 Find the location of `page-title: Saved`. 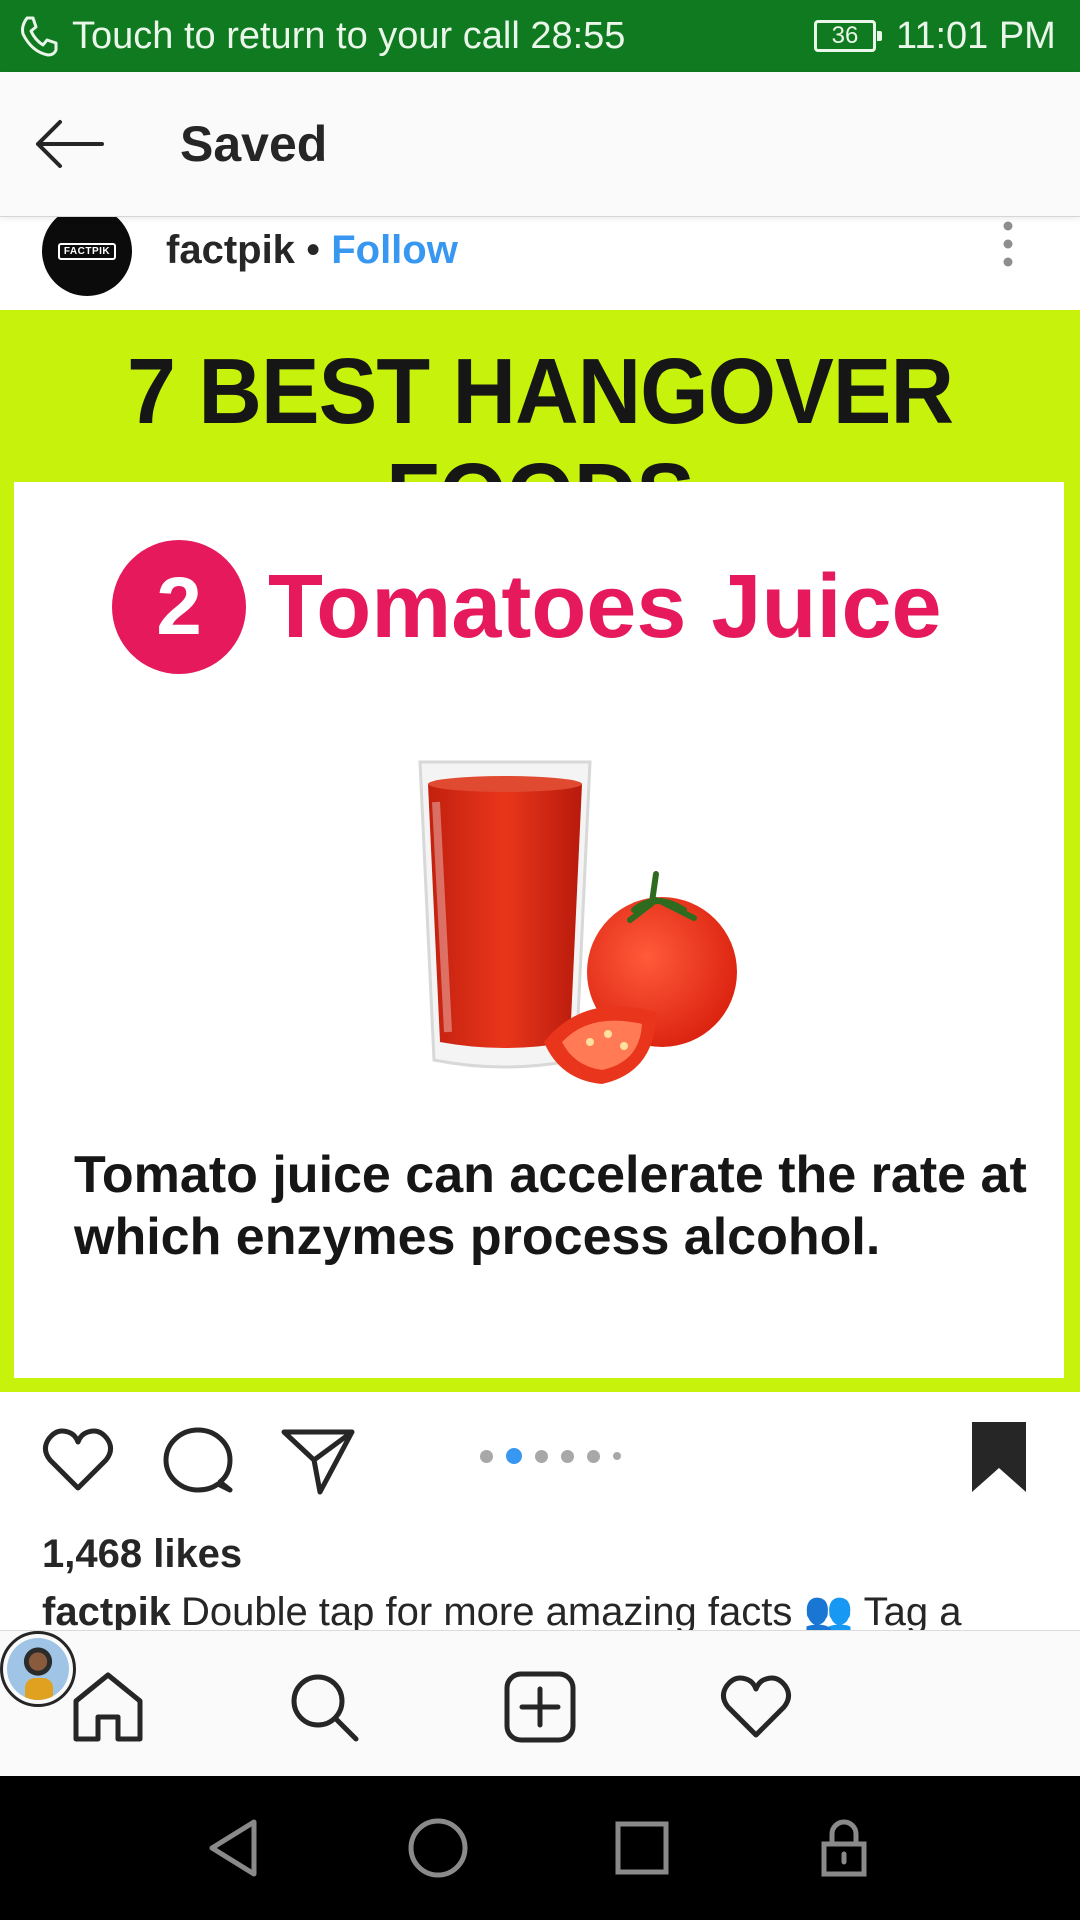

page-title: Saved is located at coordinates (254, 144).